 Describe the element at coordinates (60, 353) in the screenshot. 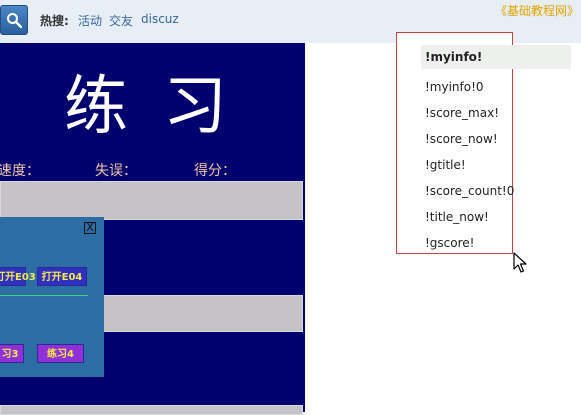

I see `practice-4-button: 练习4` at that location.